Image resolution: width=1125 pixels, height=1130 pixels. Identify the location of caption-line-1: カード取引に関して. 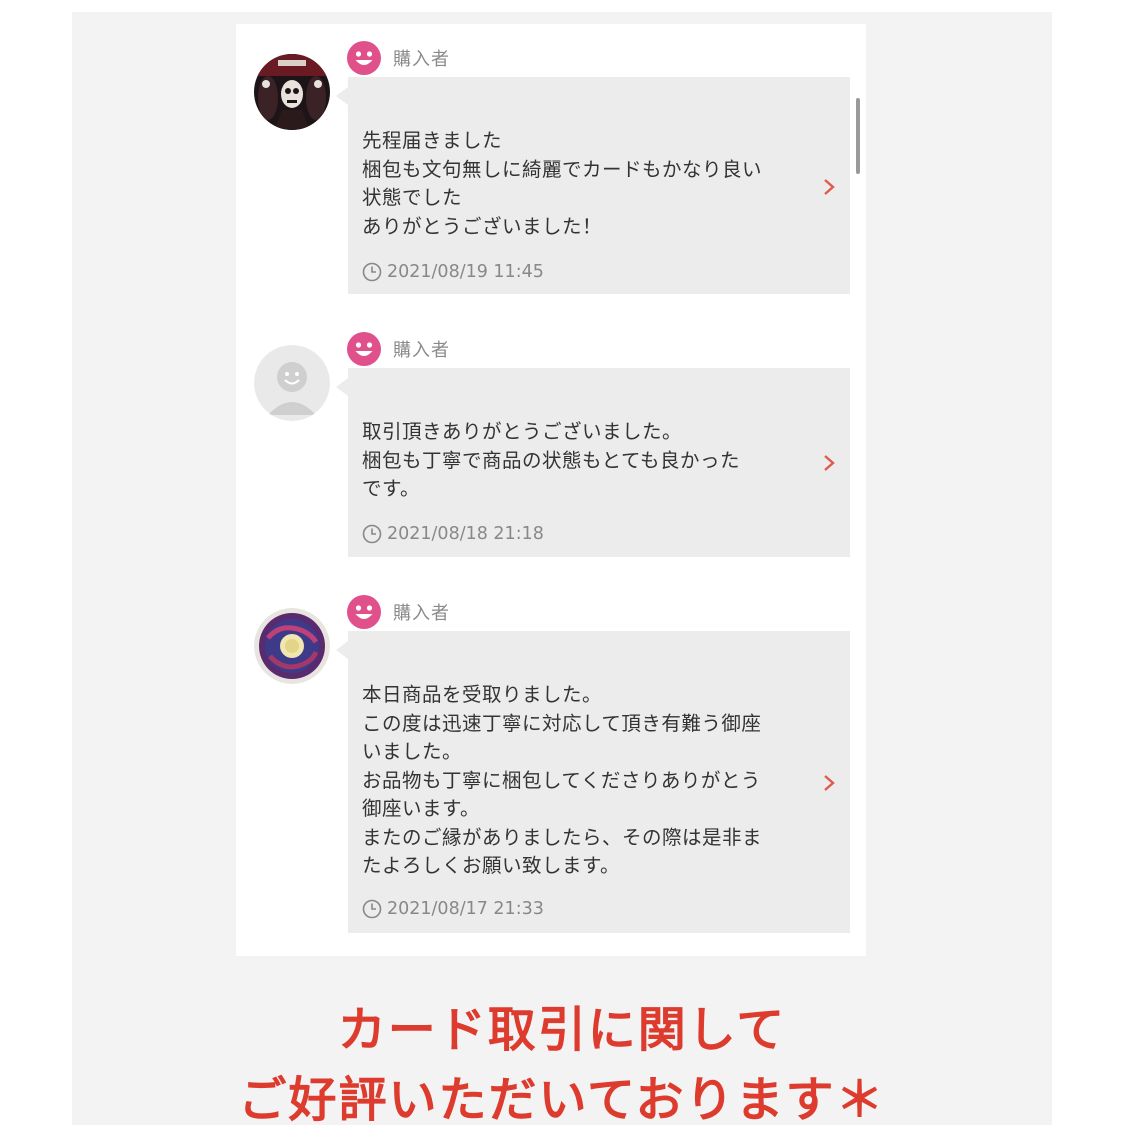
(562, 1030).